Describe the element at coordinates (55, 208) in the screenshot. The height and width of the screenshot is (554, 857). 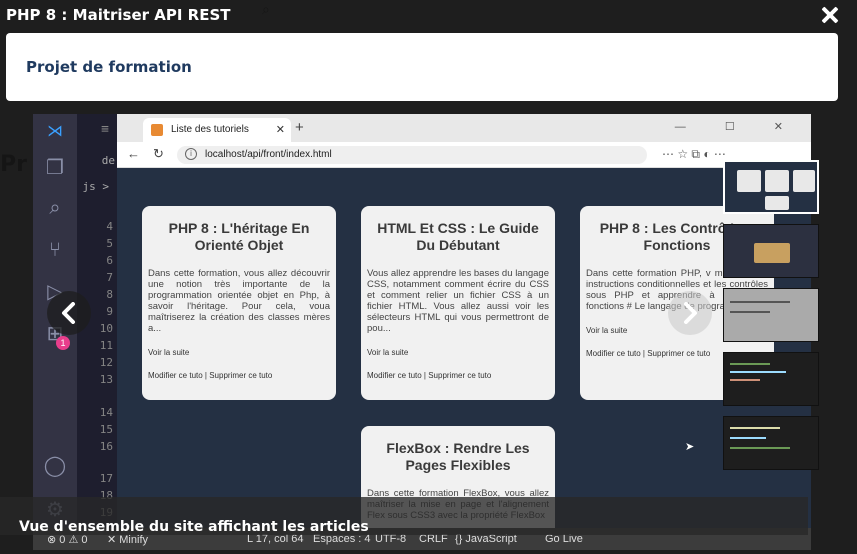
I see `search-icon: ⌕` at that location.